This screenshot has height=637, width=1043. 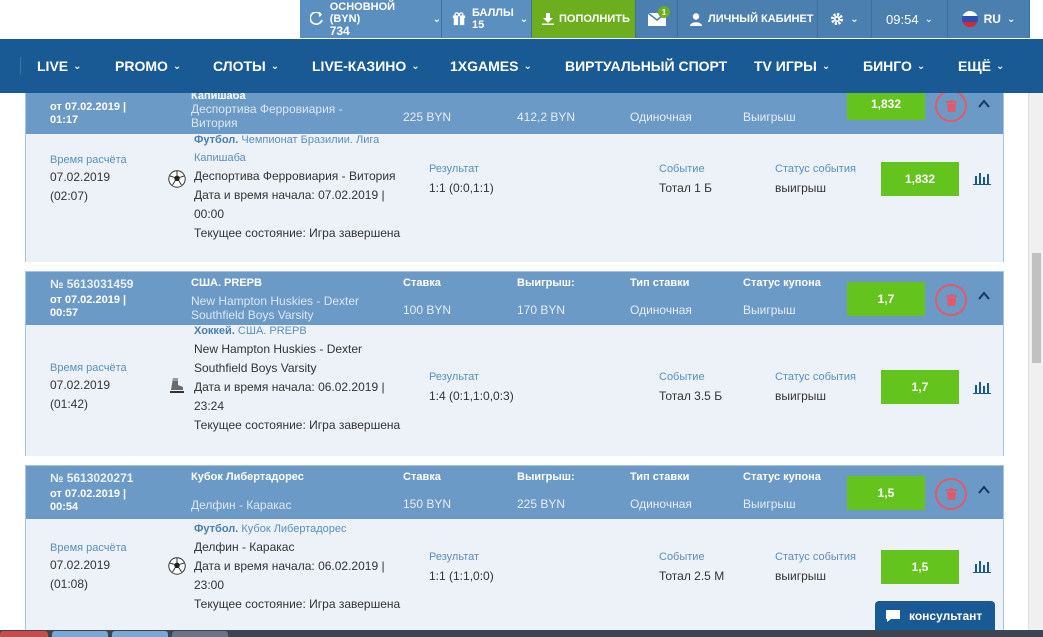 I want to click on russia-flag-icon, so click(x=969, y=19).